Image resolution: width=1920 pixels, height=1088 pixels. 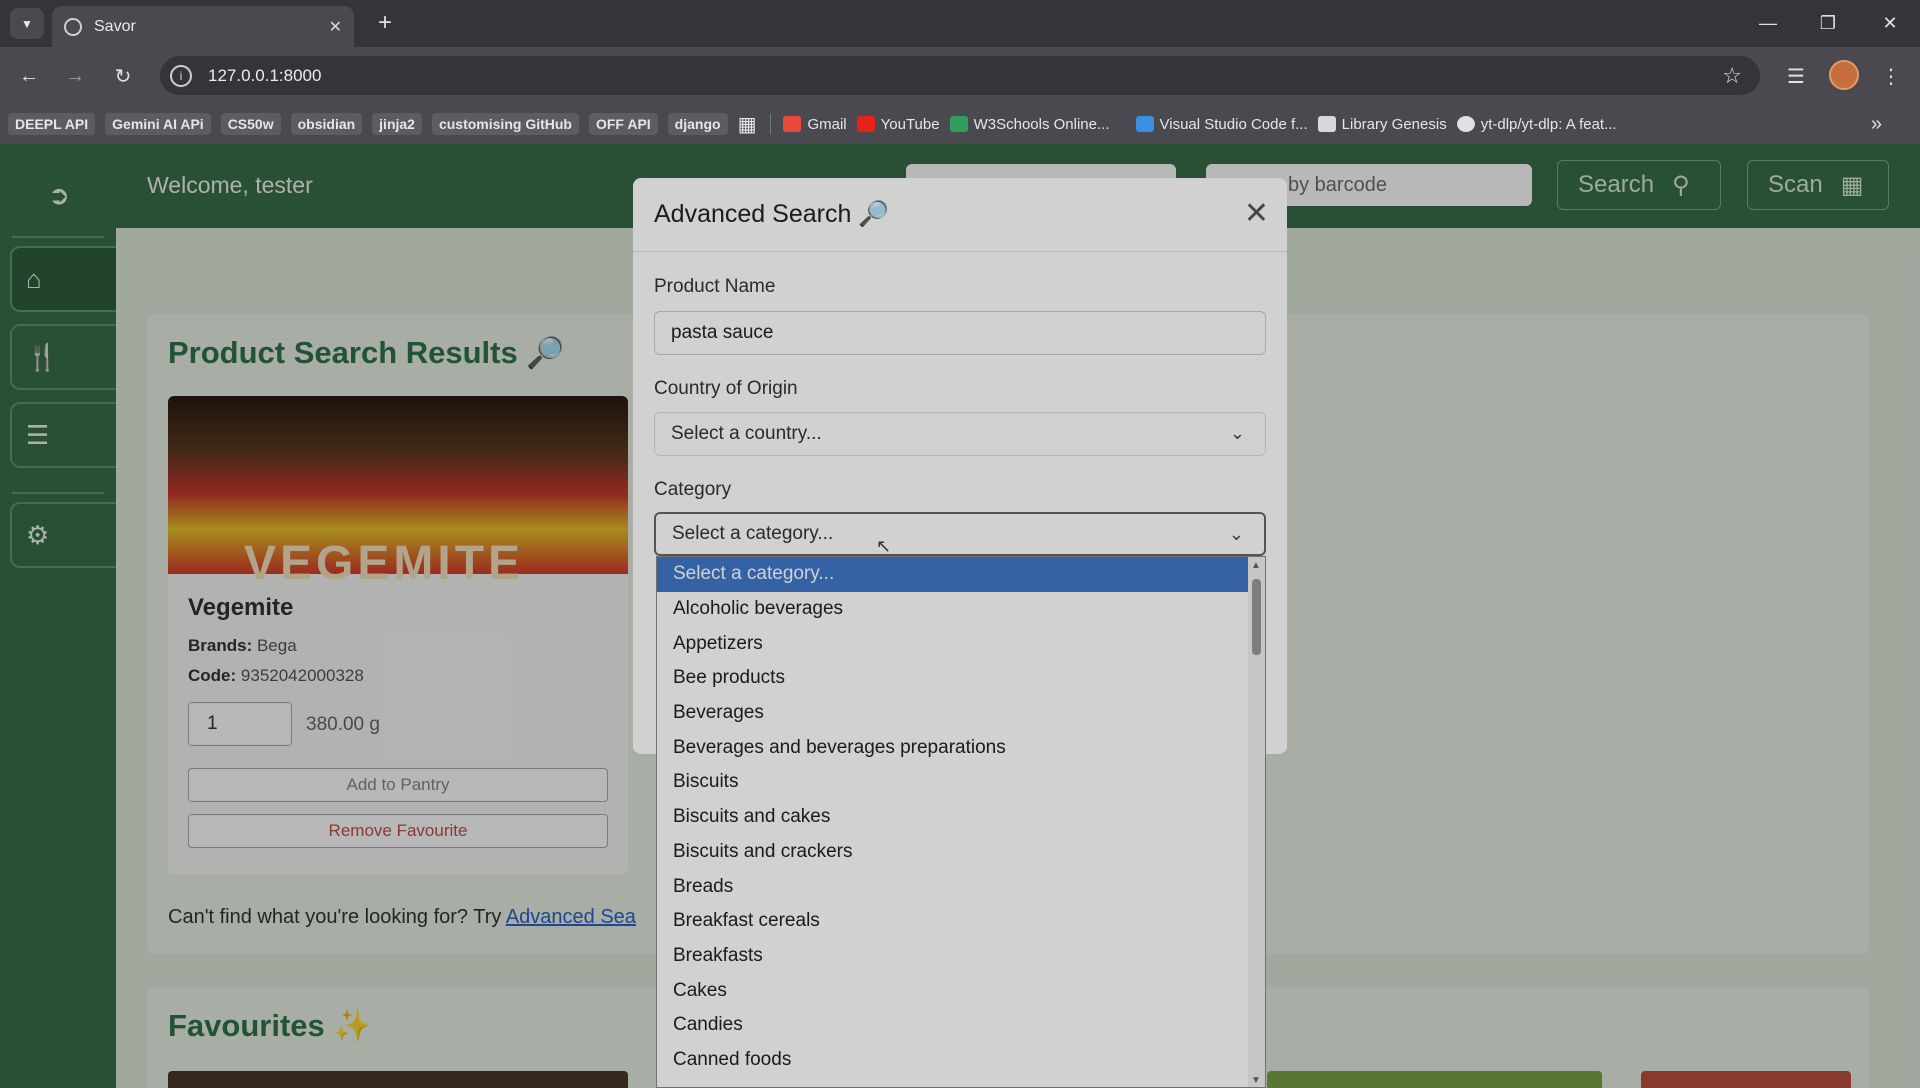 What do you see at coordinates (953, 782) in the screenshot?
I see `category-option: Biscuits` at bounding box center [953, 782].